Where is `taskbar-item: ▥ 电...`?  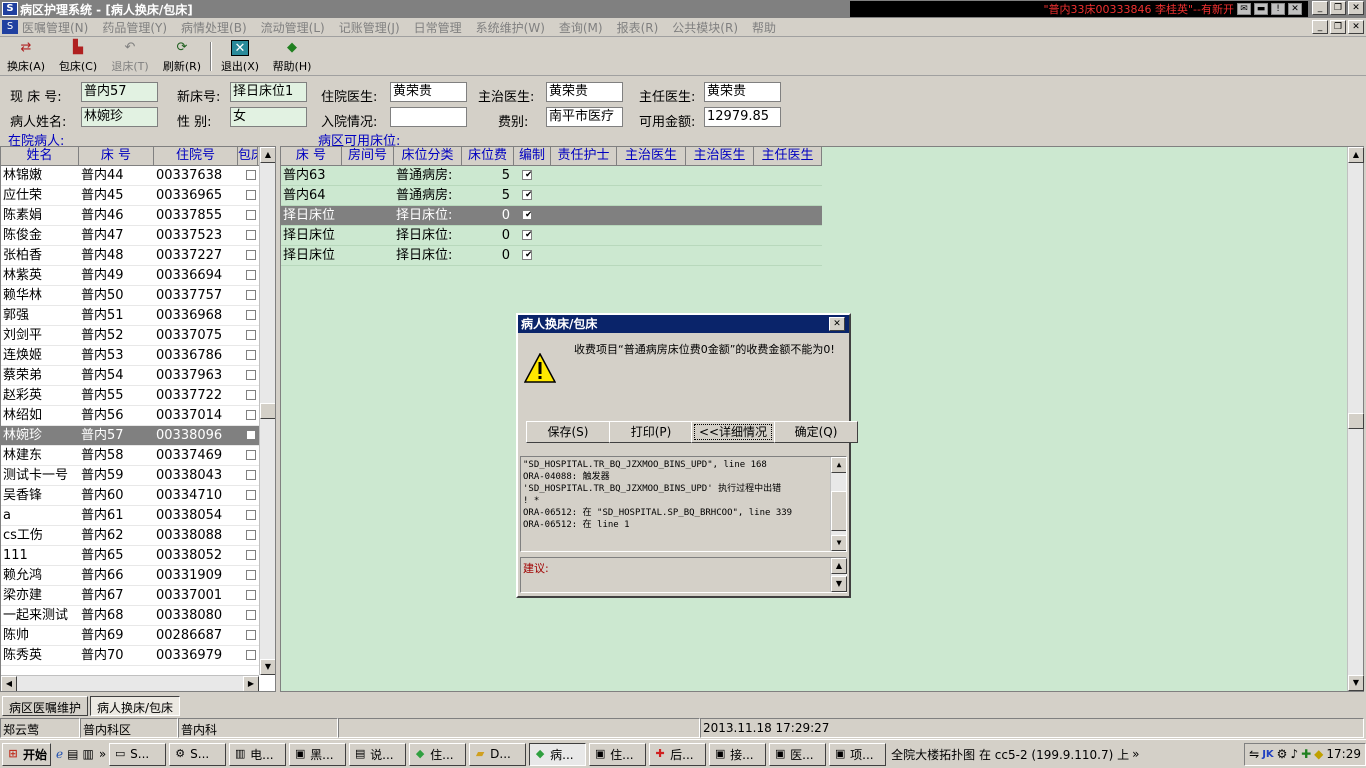 taskbar-item: ▥ 电... is located at coordinates (258, 754).